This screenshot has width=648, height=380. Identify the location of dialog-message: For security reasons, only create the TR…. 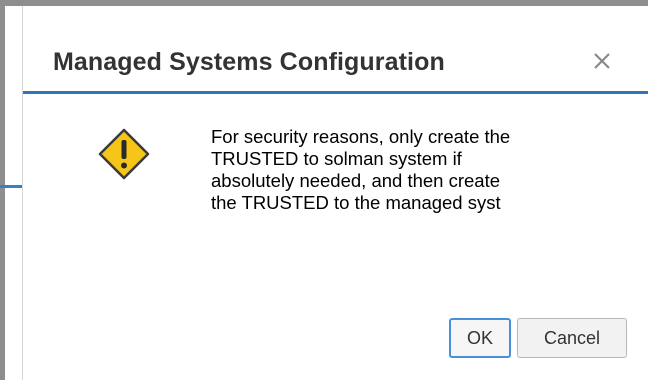
(361, 169).